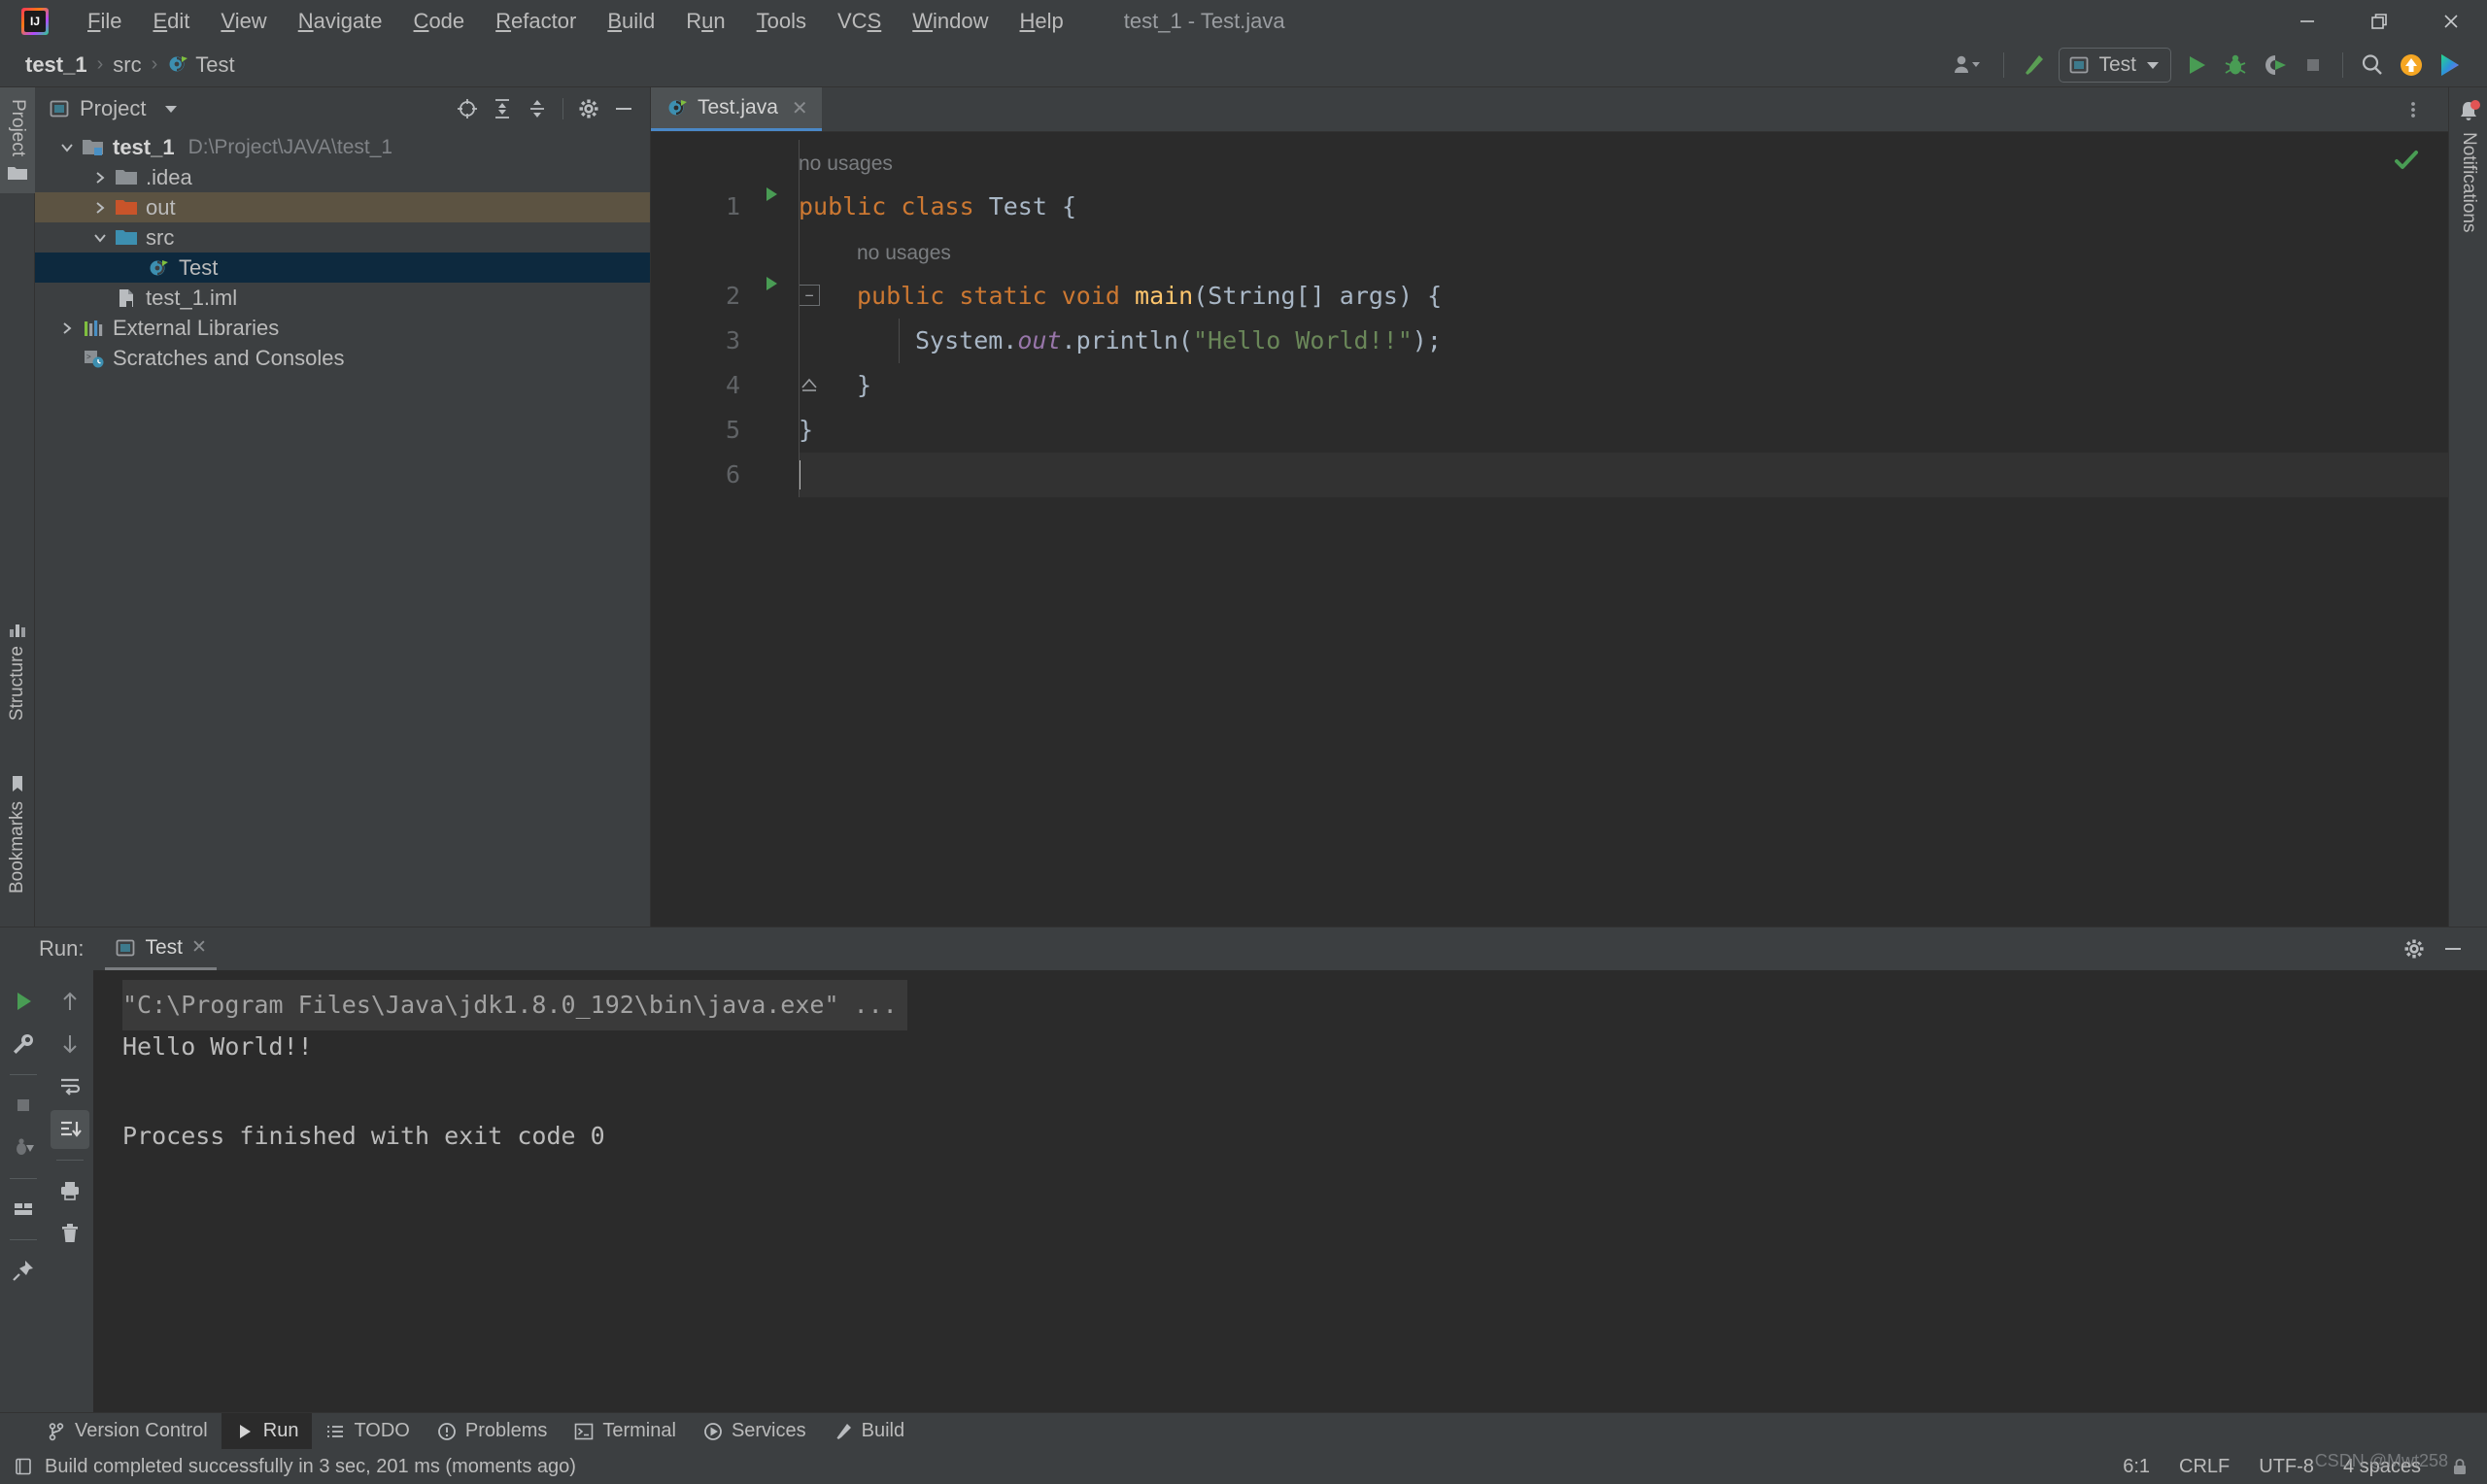 The image size is (2487, 1484). I want to click on breadcrumb-item-test: Test, so click(200, 66).